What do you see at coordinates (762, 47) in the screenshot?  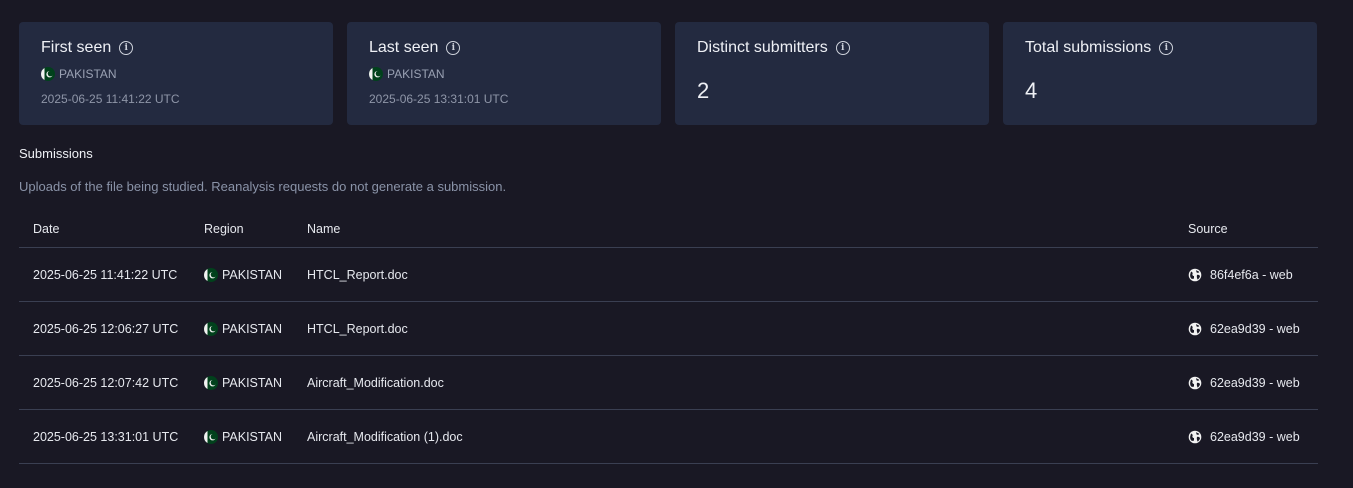 I see `card-title-text: Distinct submitters` at bounding box center [762, 47].